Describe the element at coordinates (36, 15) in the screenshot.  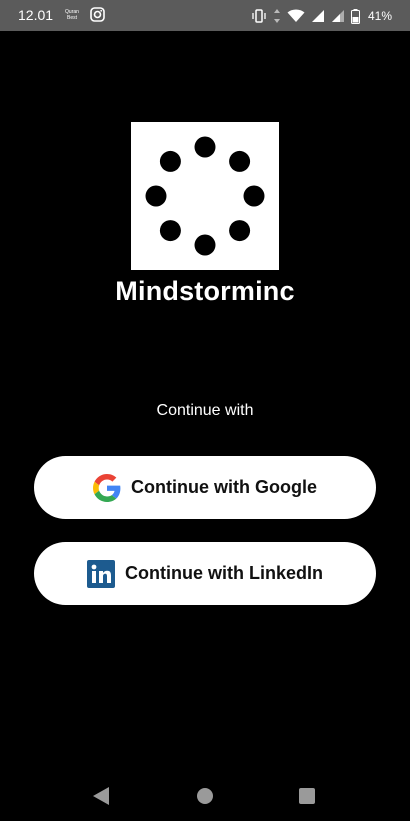
I see `status-time: 12.01` at that location.